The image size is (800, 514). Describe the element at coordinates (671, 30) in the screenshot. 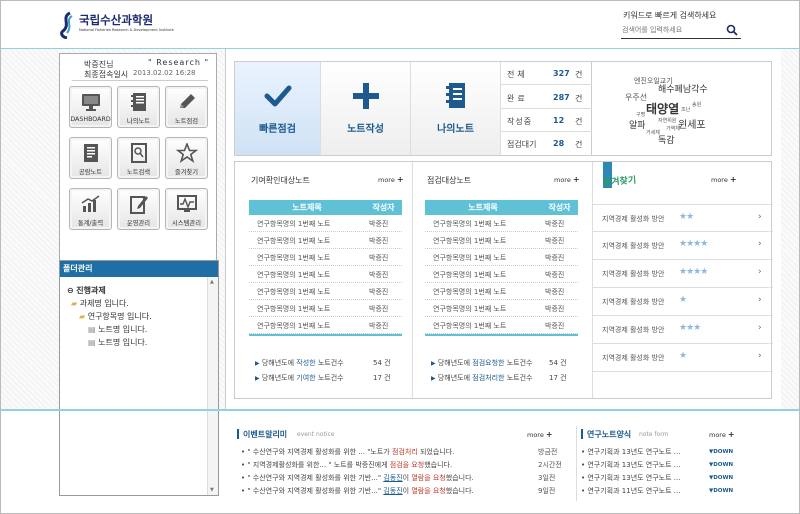

I see `search-input` at that location.